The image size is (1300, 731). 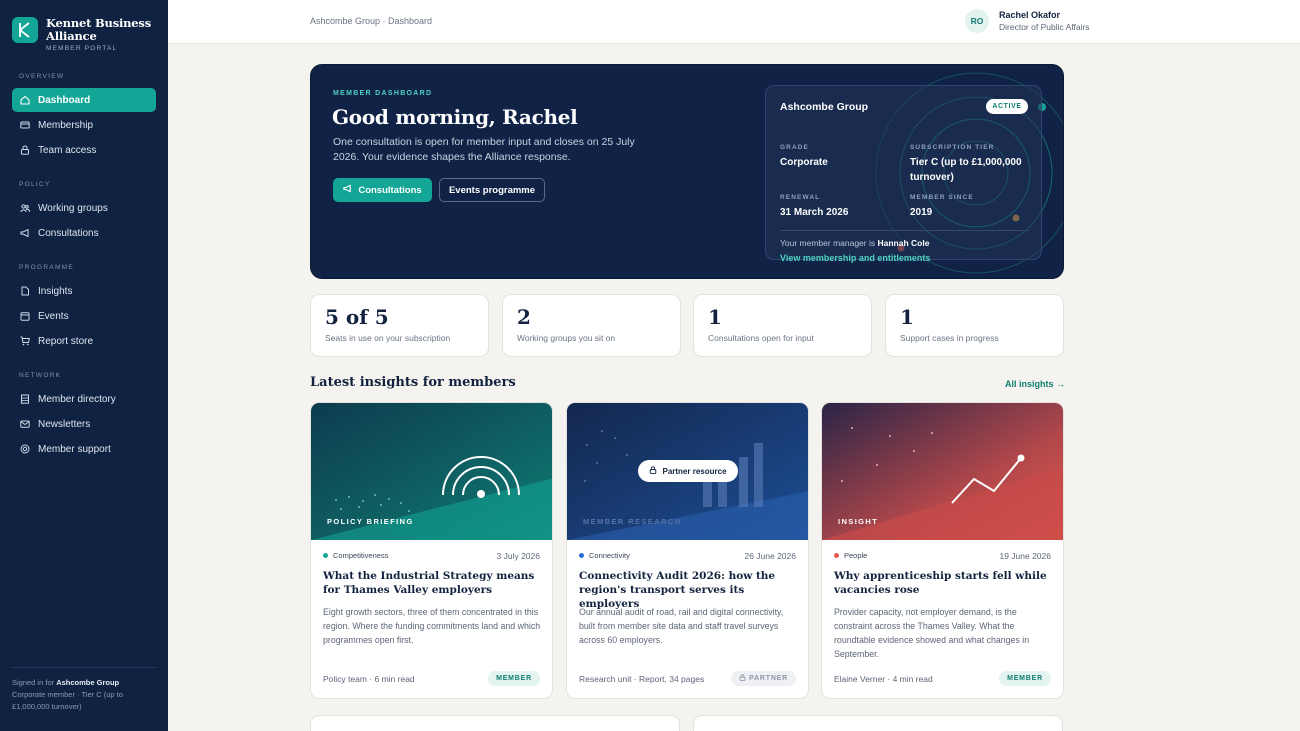 I want to click on mail-icon, so click(x=25, y=424).